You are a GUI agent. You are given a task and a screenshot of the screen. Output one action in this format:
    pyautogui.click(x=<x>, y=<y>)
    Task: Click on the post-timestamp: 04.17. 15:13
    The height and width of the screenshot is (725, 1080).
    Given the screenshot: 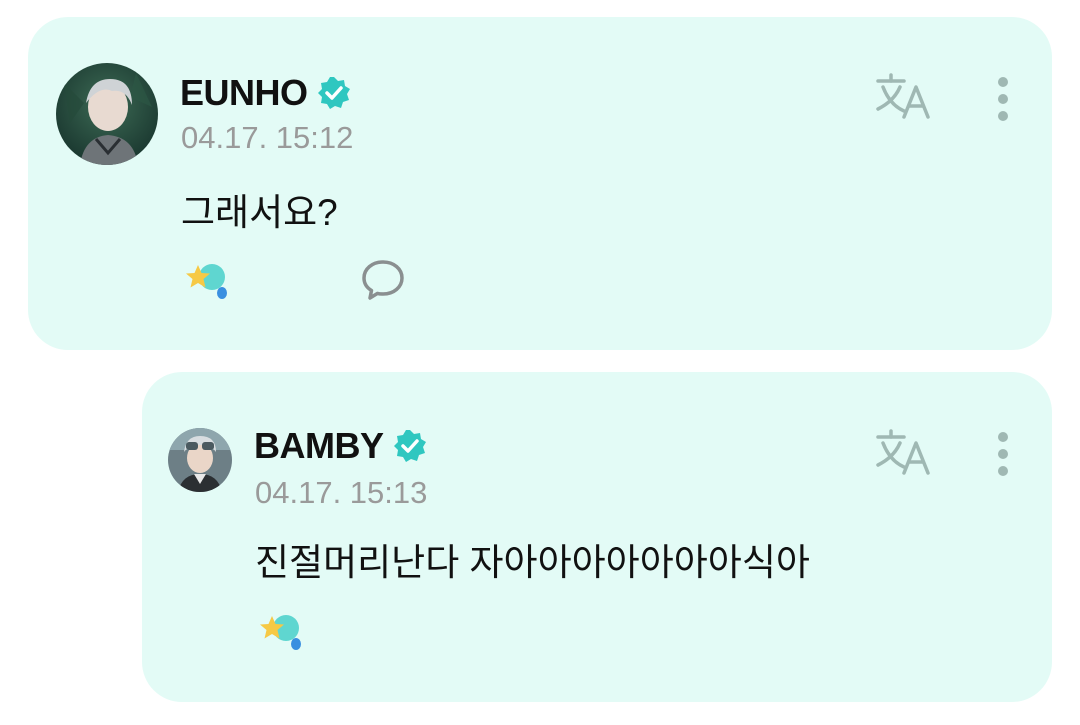 What is the action you would take?
    pyautogui.click(x=341, y=492)
    